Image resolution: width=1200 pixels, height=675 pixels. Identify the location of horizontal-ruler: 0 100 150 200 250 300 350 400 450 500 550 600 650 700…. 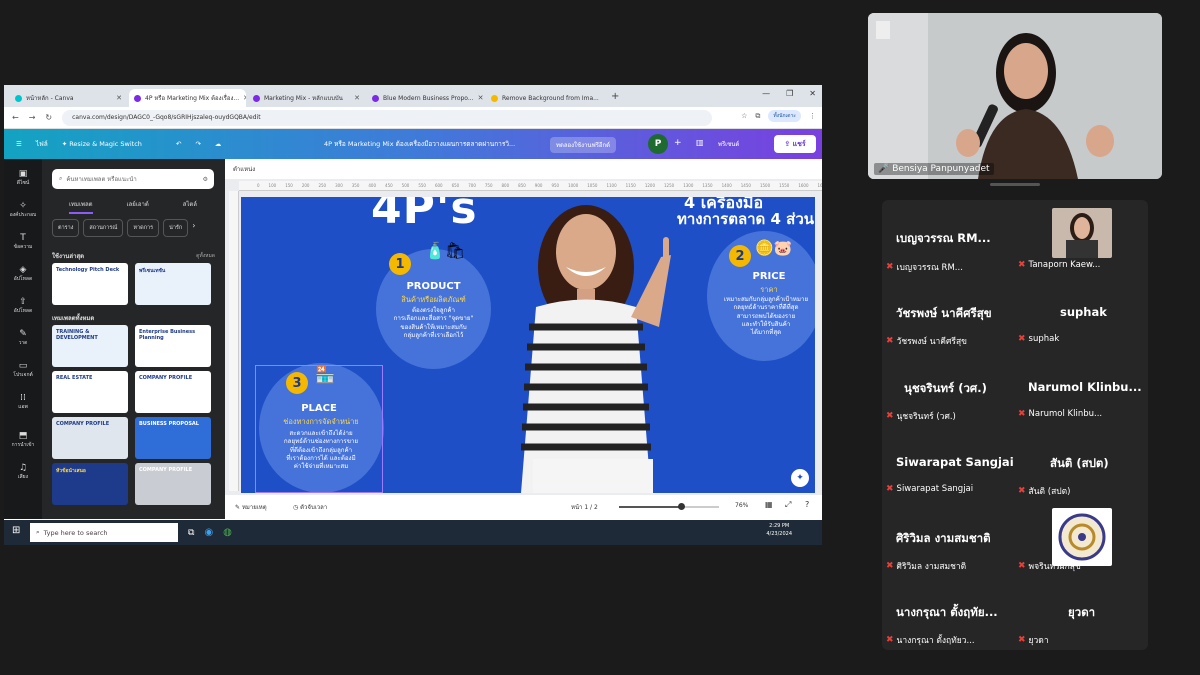
(530, 186).